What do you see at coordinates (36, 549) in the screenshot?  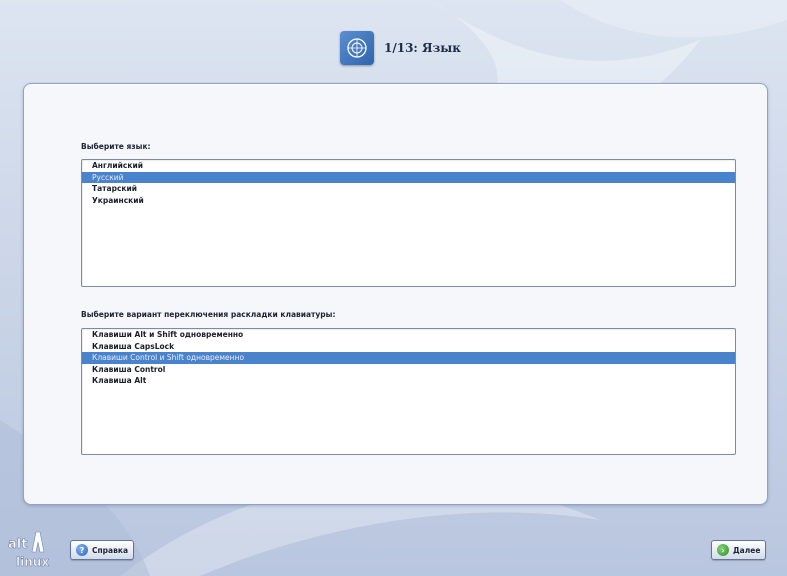 I see `alt-linux-logo: alt linux` at bounding box center [36, 549].